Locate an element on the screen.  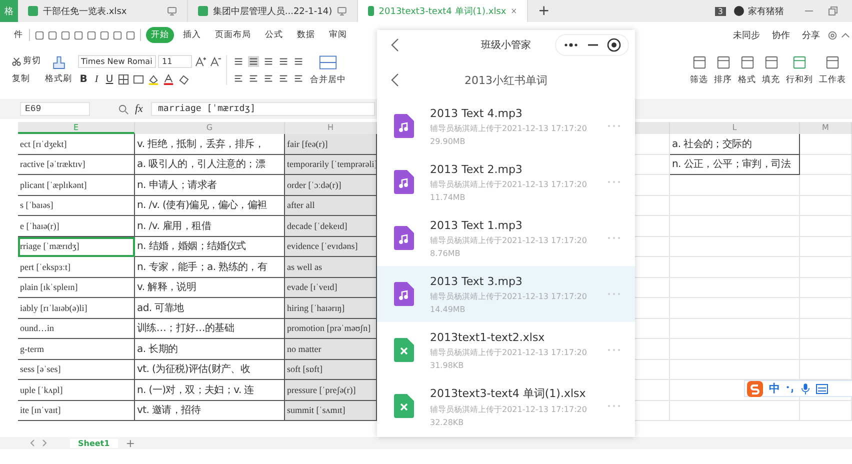
ribbon-tab: 数据 is located at coordinates (306, 35).